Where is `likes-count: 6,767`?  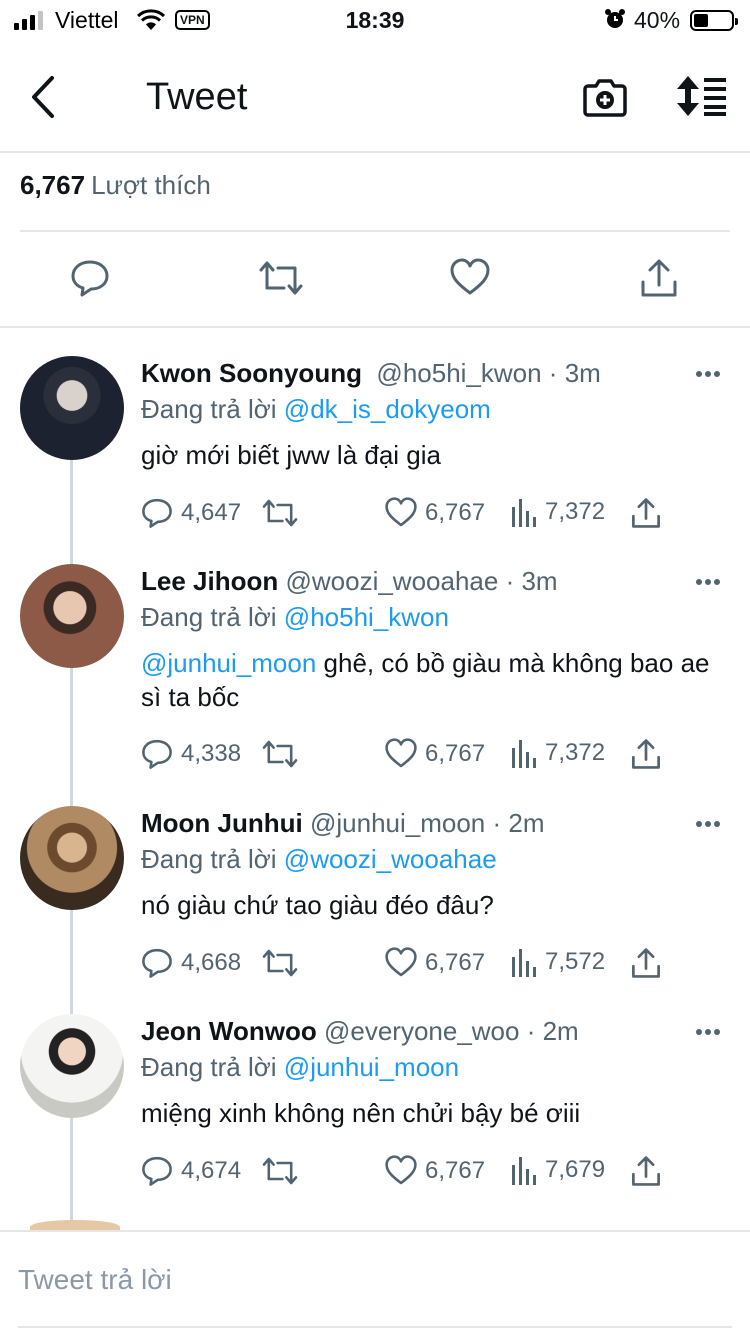
likes-count: 6,767 is located at coordinates (53, 185).